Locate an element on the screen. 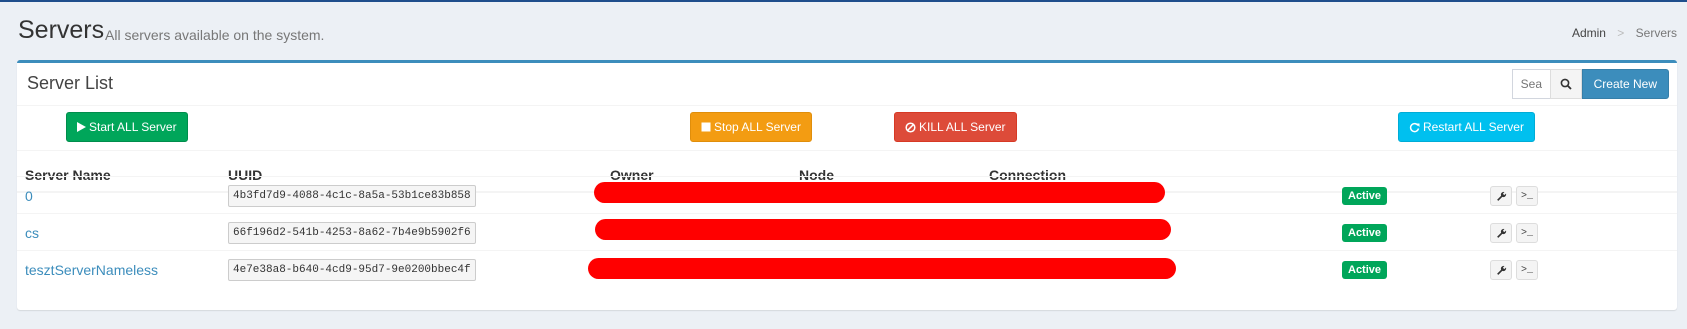  search-input is located at coordinates (1530, 84).